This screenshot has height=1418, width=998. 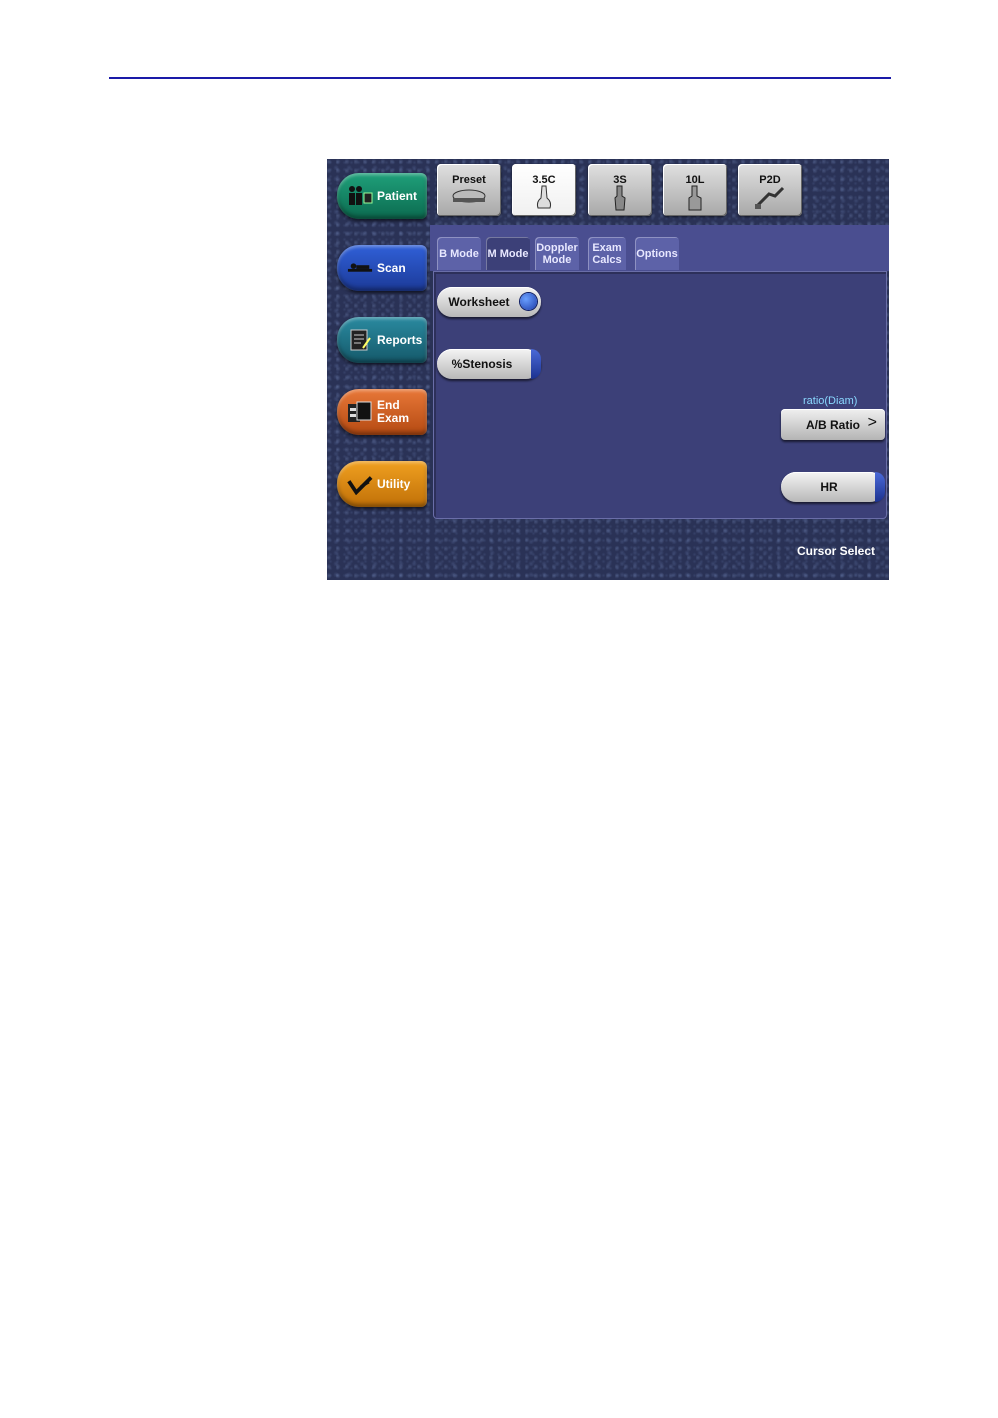 I want to click on probe-3-5c-button: 3.5C, so click(x=544, y=190).